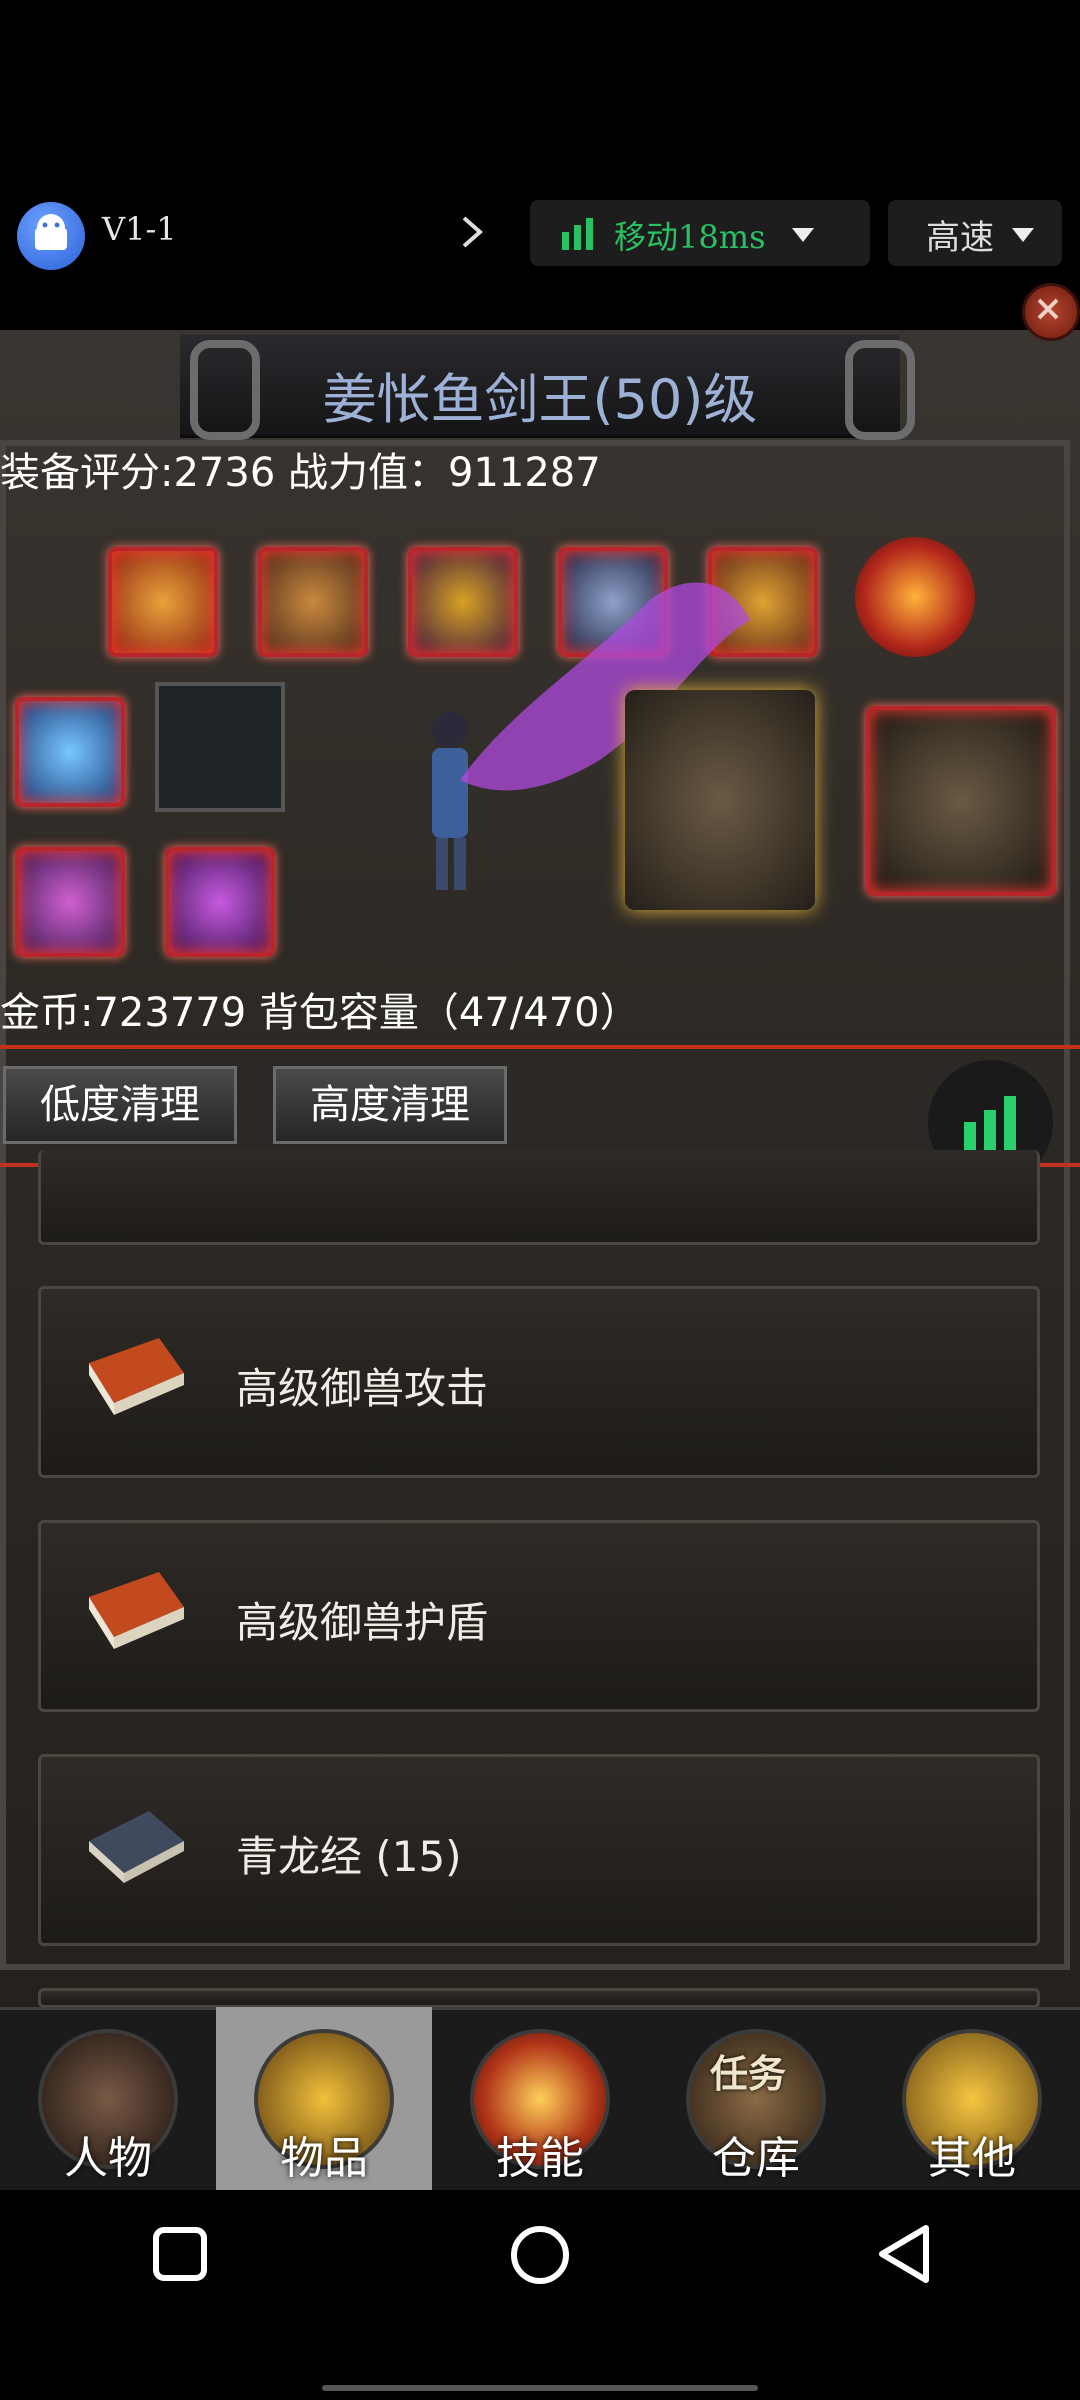  What do you see at coordinates (748, 2074) in the screenshot?
I see `quest-badge: 任务` at bounding box center [748, 2074].